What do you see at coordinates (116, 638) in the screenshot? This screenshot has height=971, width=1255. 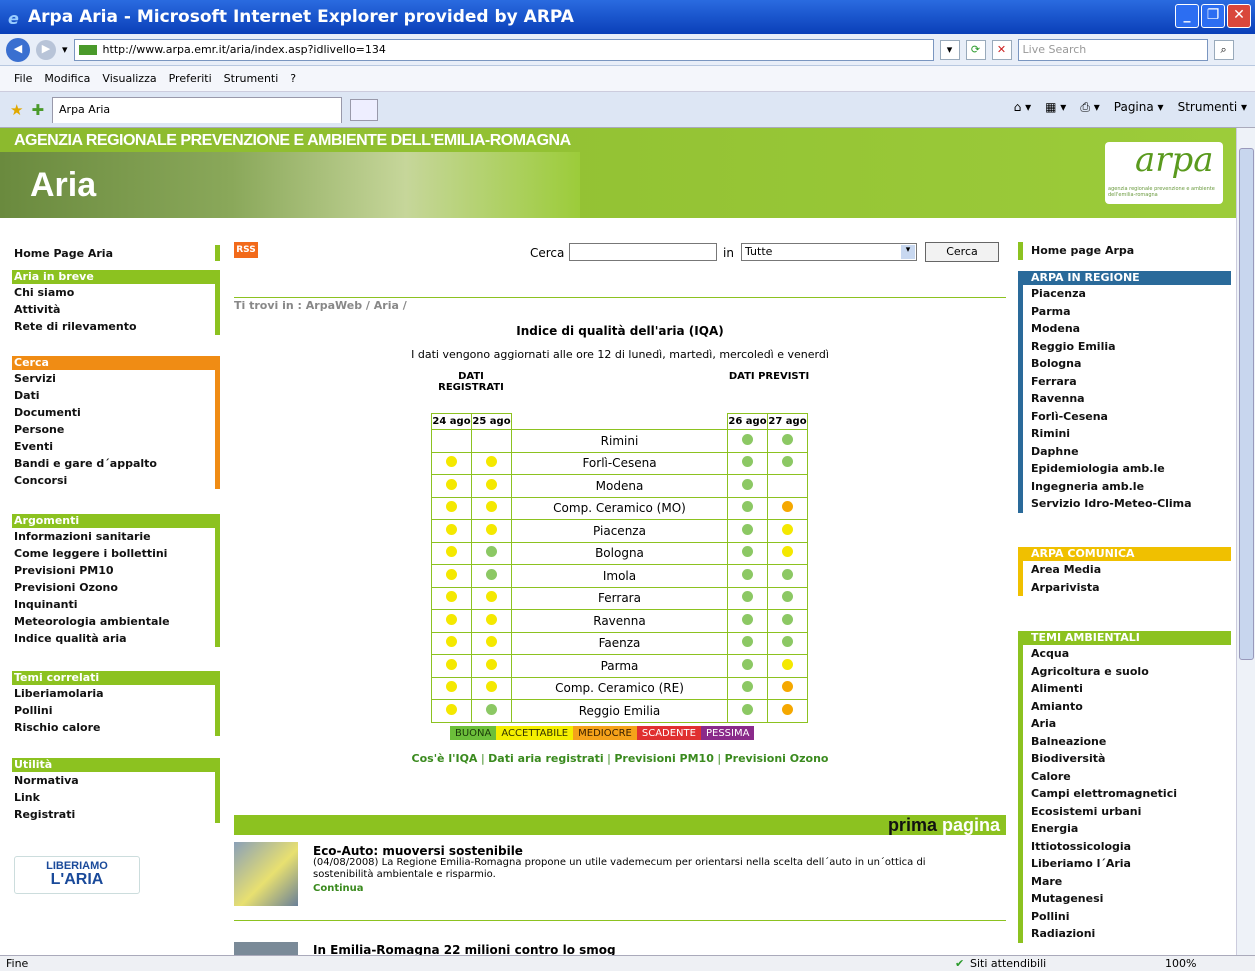 I see `left-nav-item: Indice qualità aria` at bounding box center [116, 638].